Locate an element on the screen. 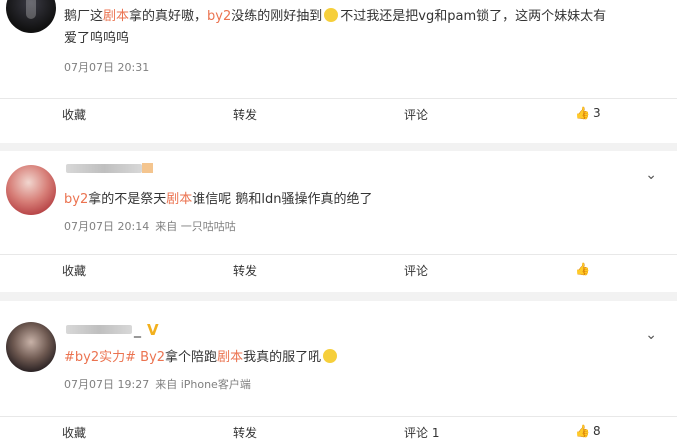 The image size is (677, 447). comment-button: 评论 1 is located at coordinates (421, 432).